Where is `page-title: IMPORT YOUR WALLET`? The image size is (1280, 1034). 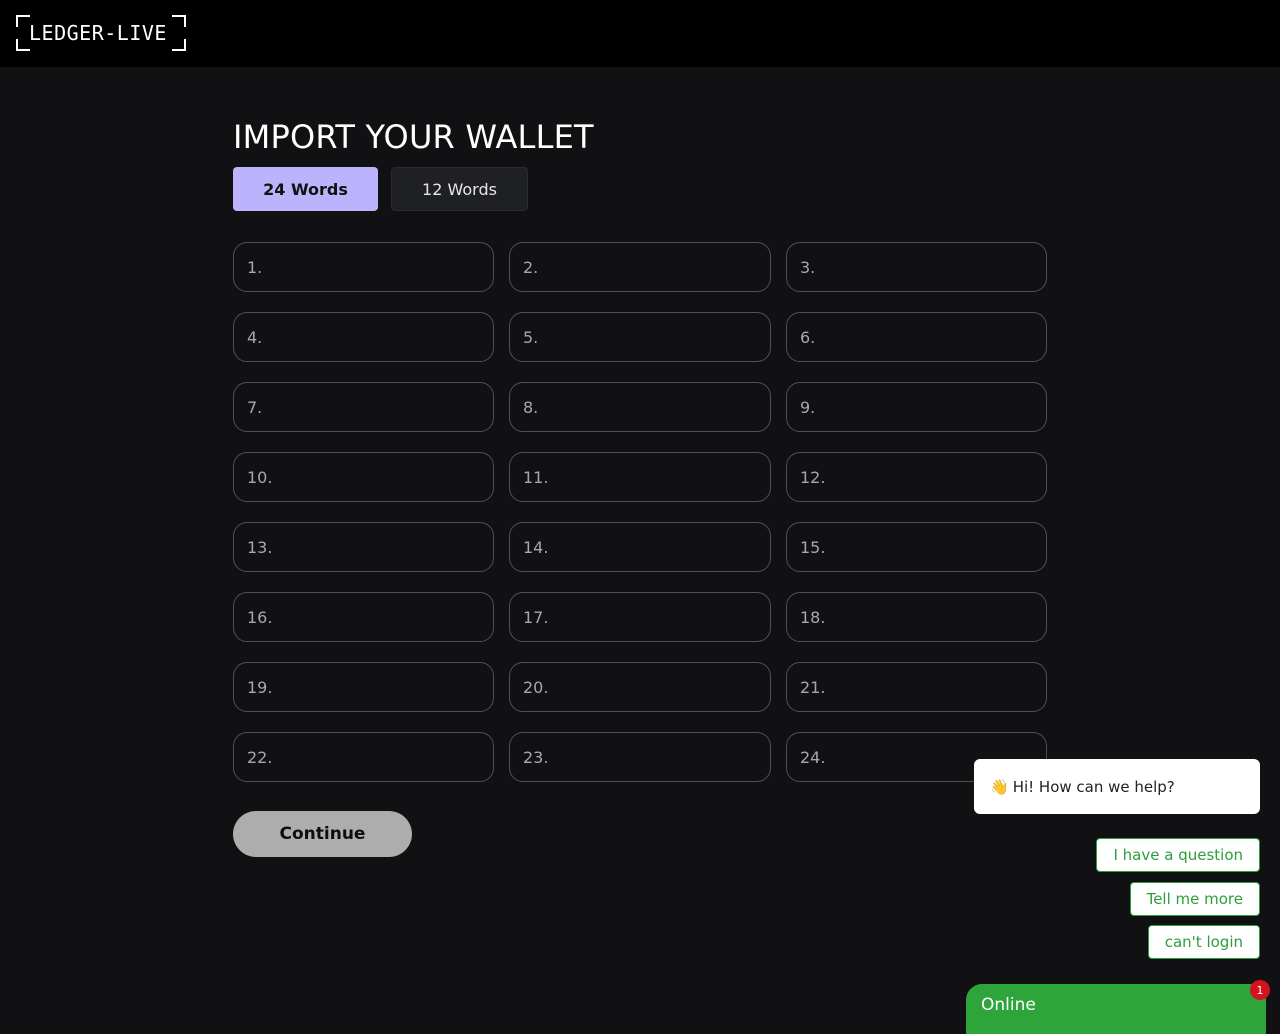 page-title: IMPORT YOUR WALLET is located at coordinates (413, 137).